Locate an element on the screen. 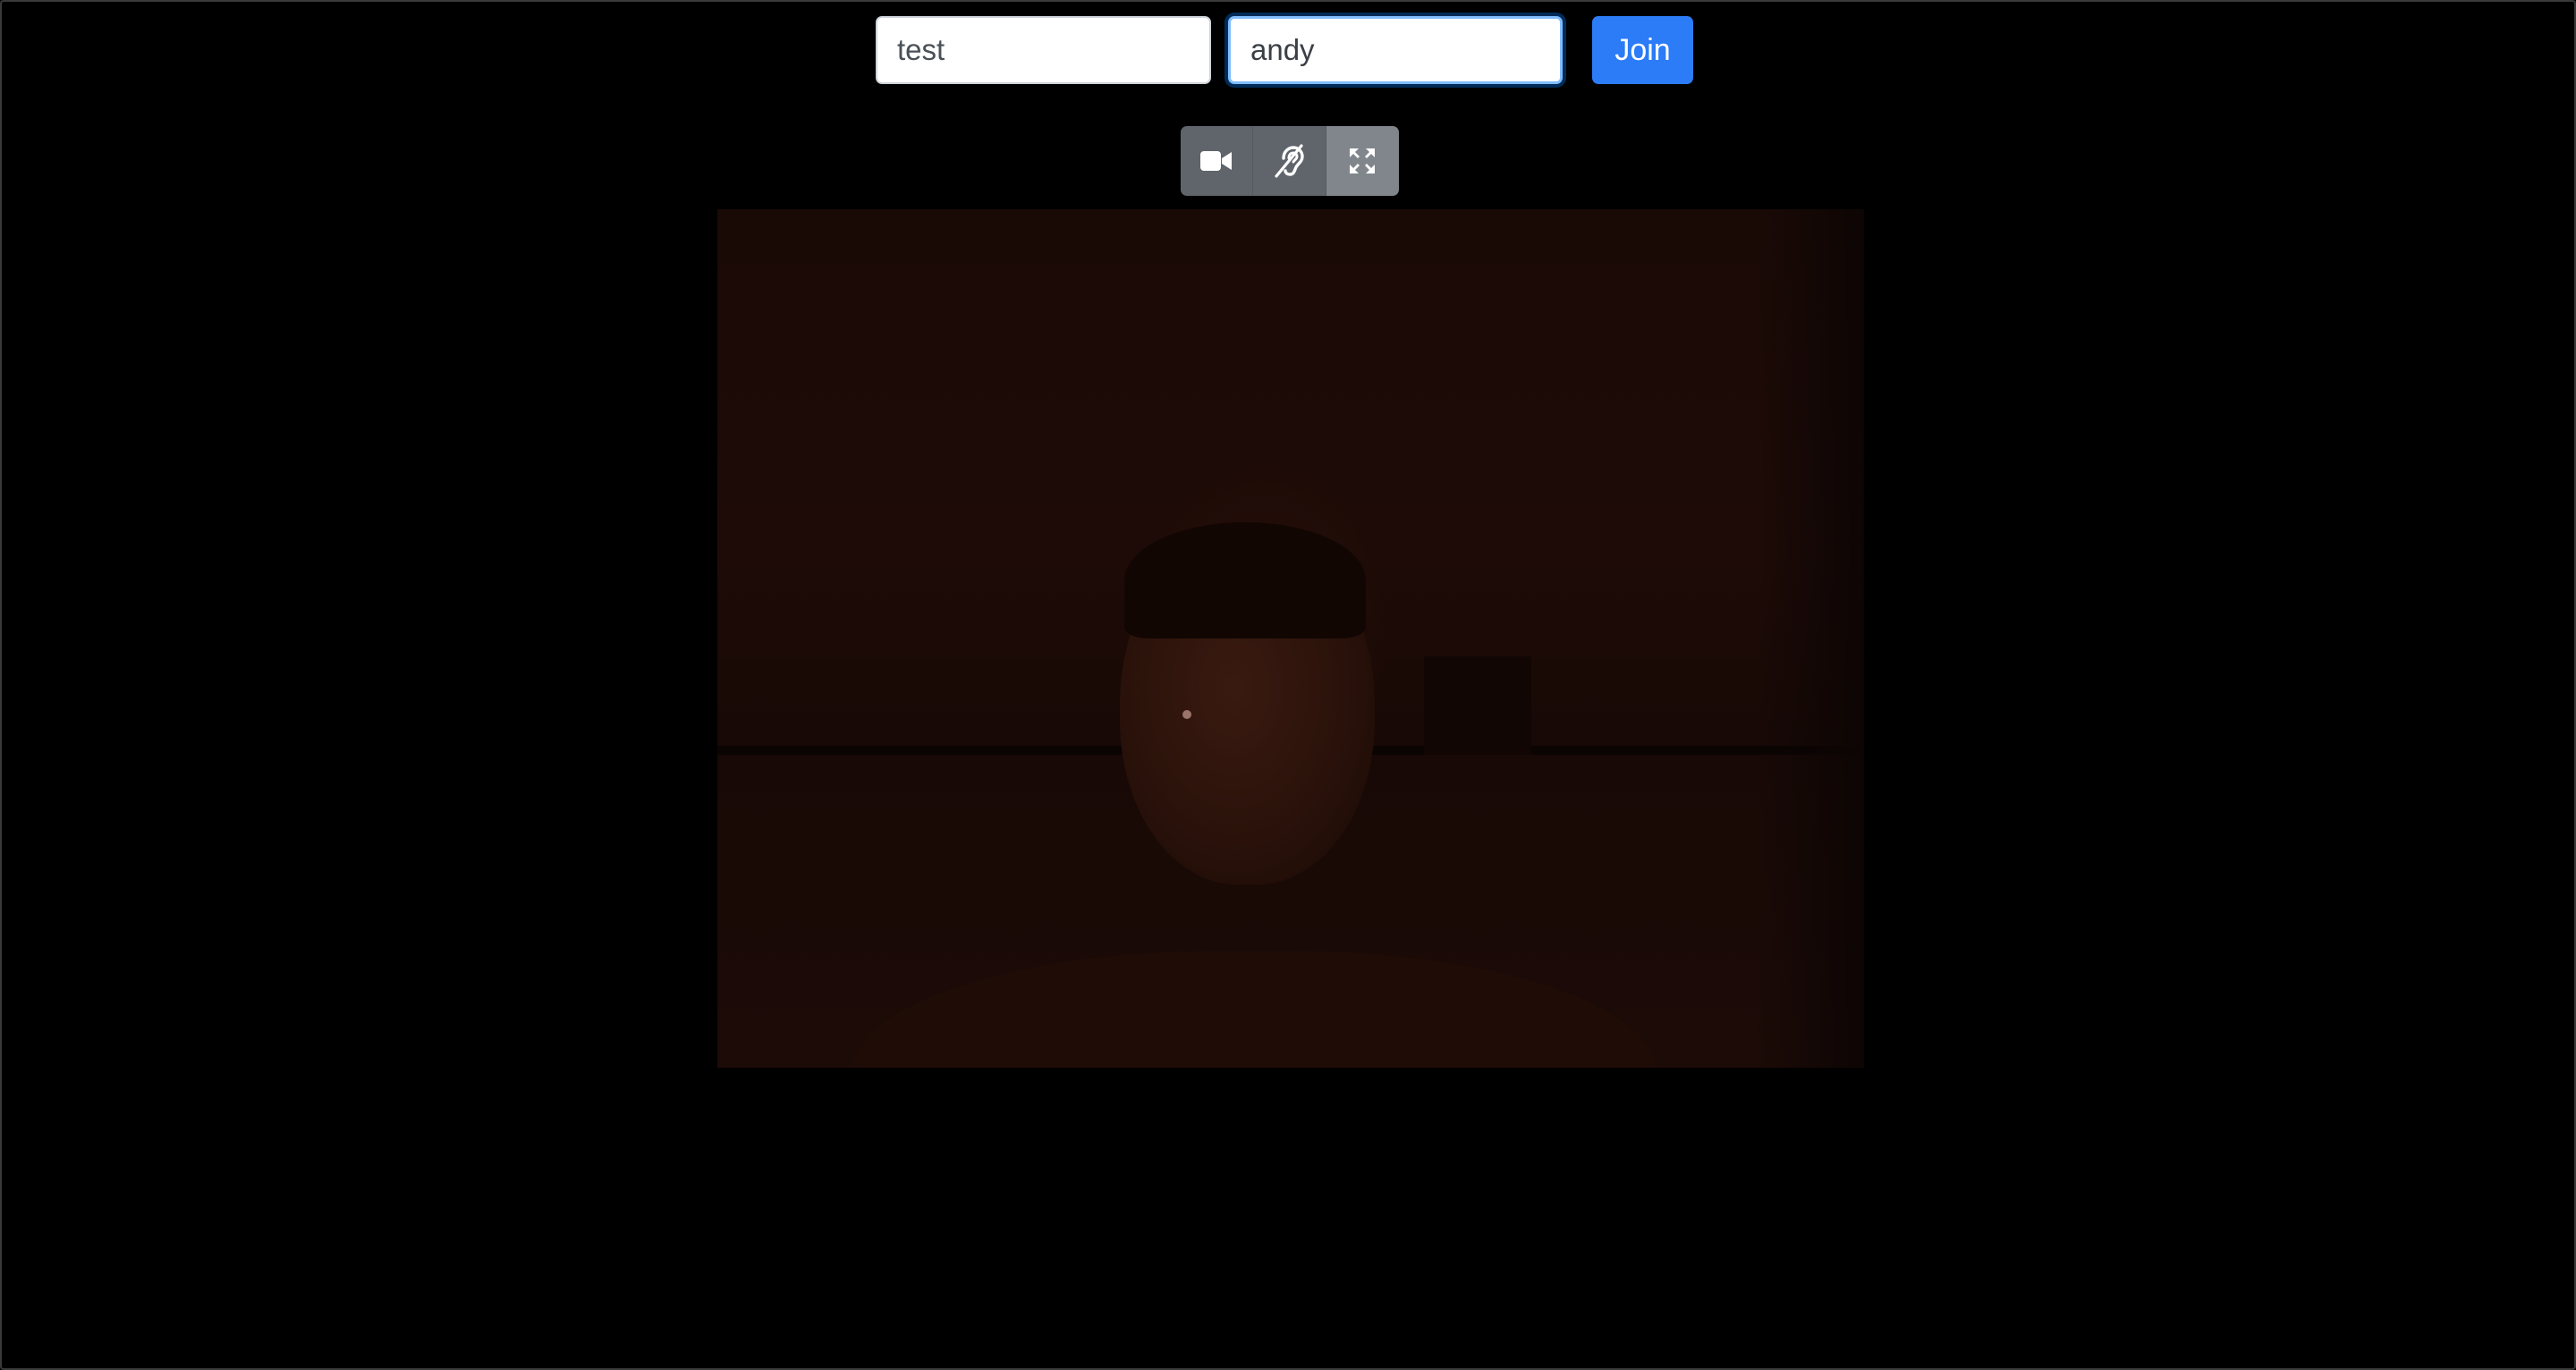 This screenshot has height=1370, width=2576. video-camera-icon is located at coordinates (1216, 161).